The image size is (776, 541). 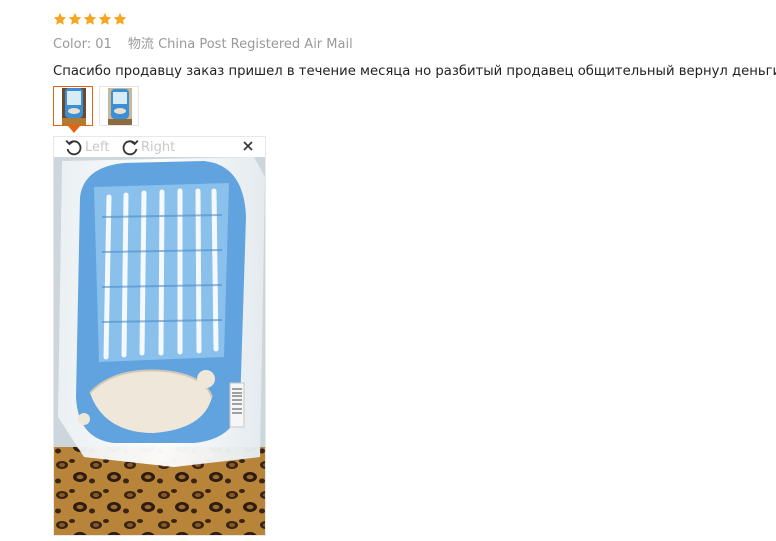 I want to click on rotate-left-icon, so click(x=73, y=147).